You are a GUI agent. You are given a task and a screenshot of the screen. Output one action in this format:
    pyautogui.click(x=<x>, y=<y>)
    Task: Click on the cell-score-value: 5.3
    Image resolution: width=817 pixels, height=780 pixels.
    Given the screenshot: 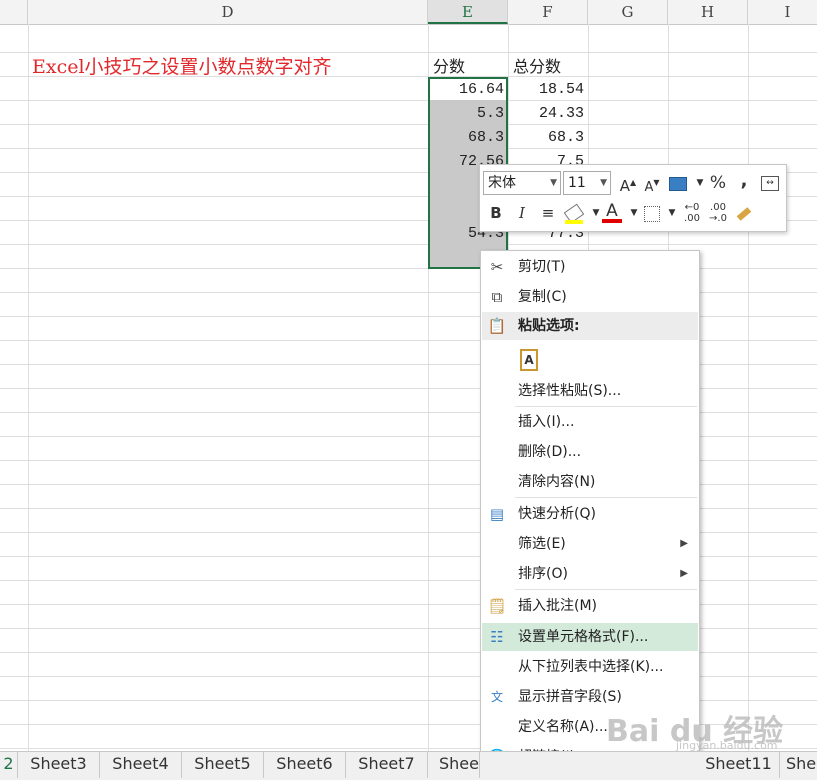 What is the action you would take?
    pyautogui.click(x=467, y=114)
    